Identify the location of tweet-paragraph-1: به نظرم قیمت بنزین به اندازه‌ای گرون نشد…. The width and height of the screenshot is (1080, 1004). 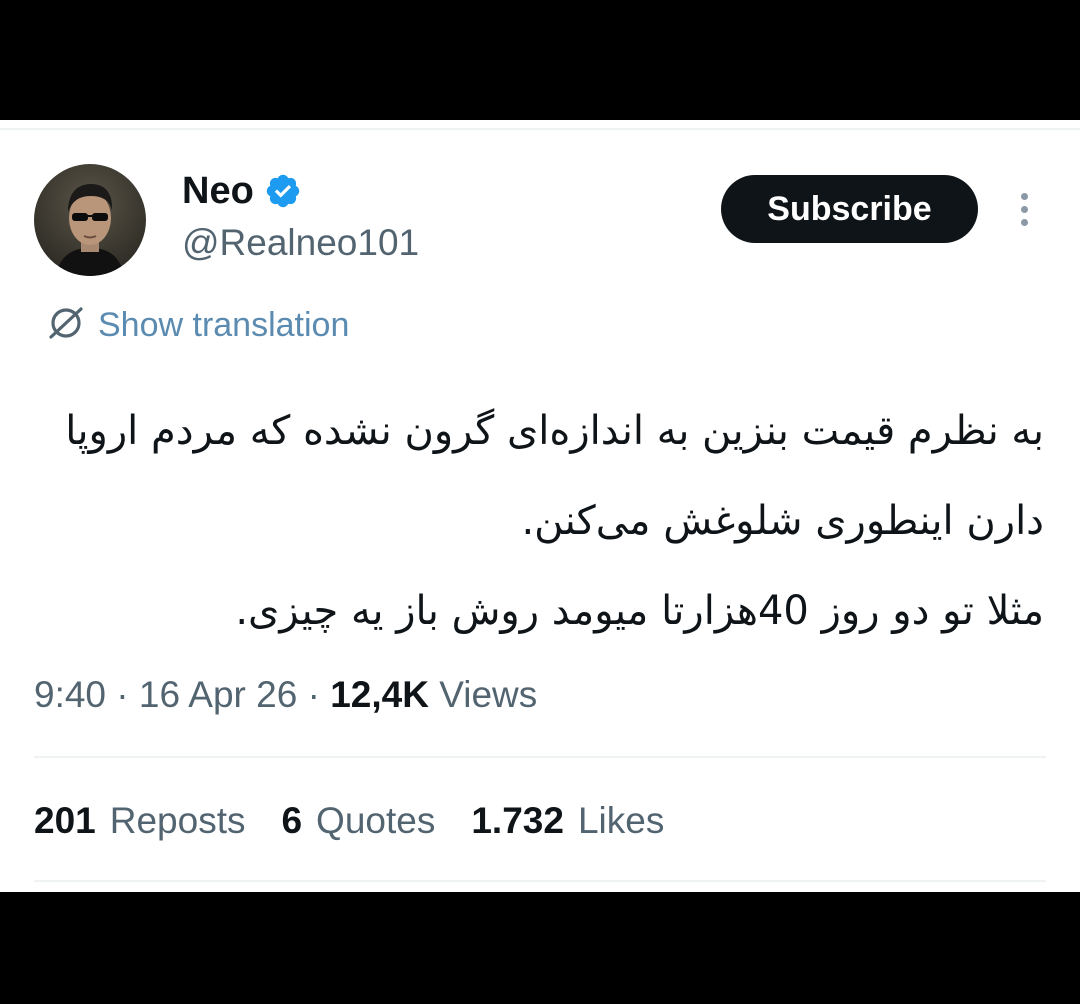
(554, 476).